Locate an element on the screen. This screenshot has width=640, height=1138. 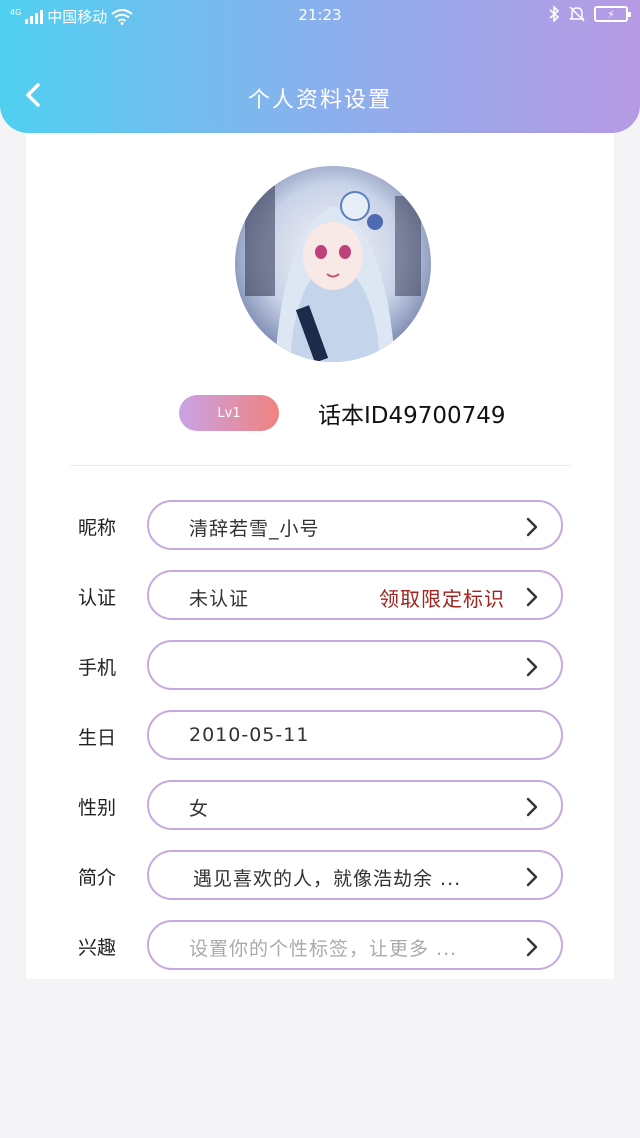
avatar is located at coordinates (333, 264).